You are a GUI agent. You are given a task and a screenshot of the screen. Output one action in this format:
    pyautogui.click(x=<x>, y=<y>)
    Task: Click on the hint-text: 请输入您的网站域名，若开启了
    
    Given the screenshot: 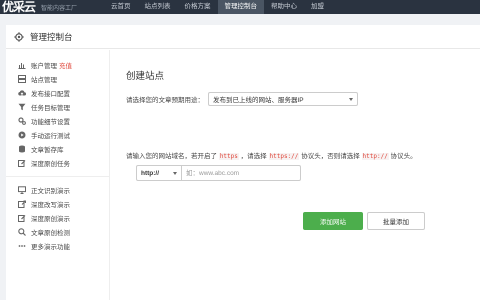 What is the action you would take?
    pyautogui.click(x=172, y=156)
    